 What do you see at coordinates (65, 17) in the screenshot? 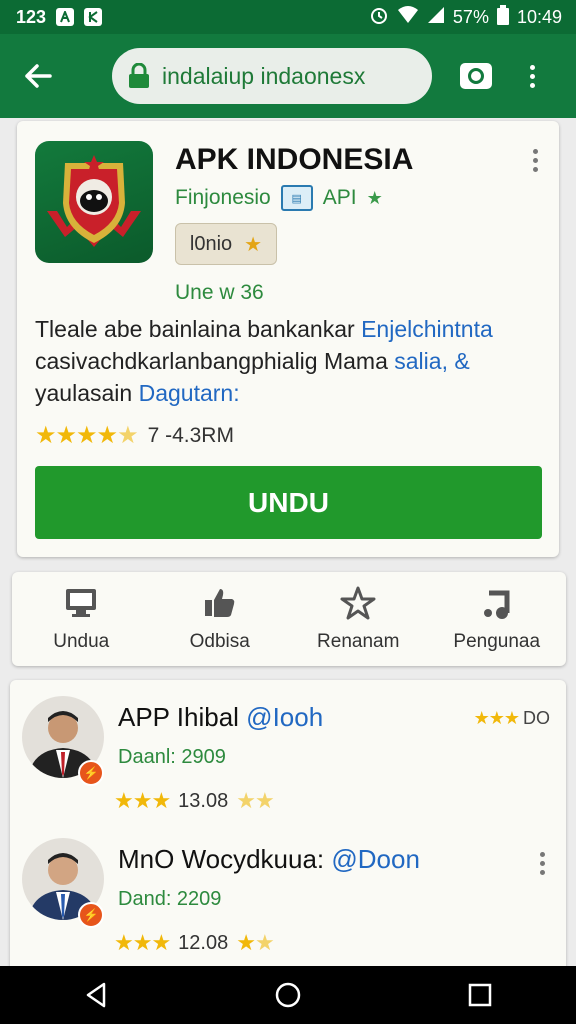
I see `a-notification-icon` at bounding box center [65, 17].